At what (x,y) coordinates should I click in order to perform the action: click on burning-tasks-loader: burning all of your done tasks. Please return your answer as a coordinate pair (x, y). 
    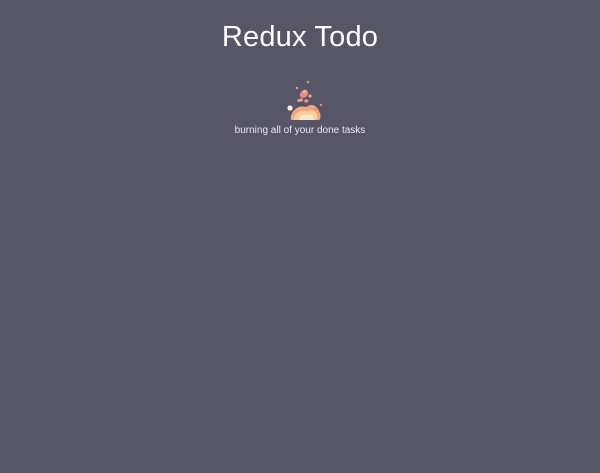
    Looking at the image, I should click on (300, 108).